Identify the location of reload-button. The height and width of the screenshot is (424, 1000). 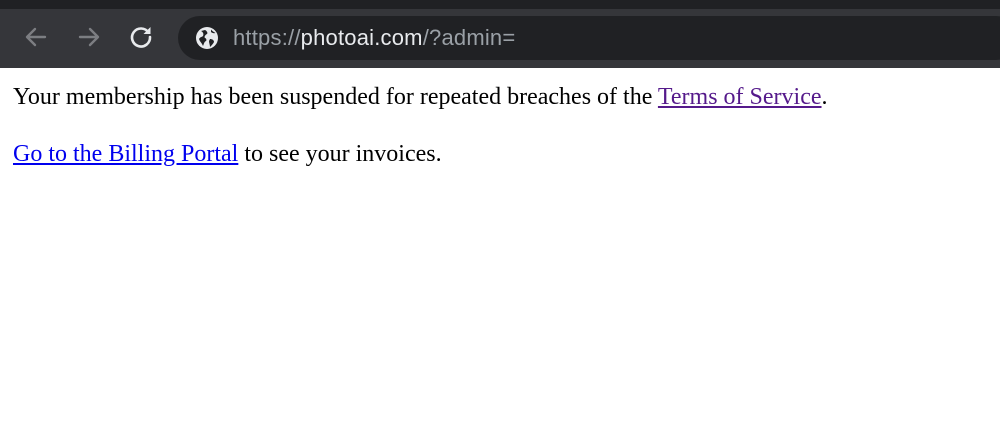
(141, 37).